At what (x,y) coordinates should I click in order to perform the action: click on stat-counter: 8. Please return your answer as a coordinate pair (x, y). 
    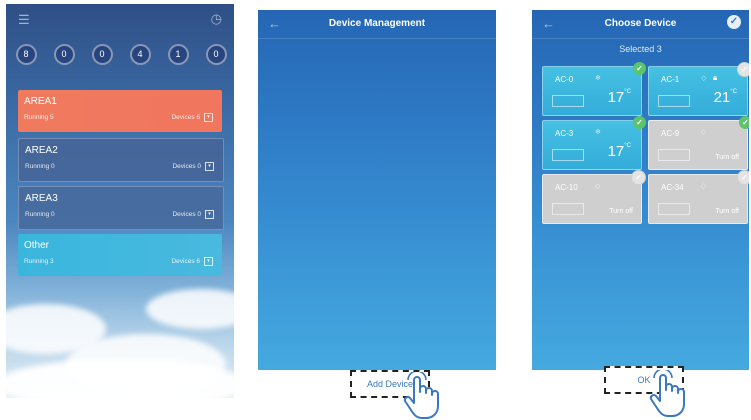
    Looking at the image, I should click on (26, 54).